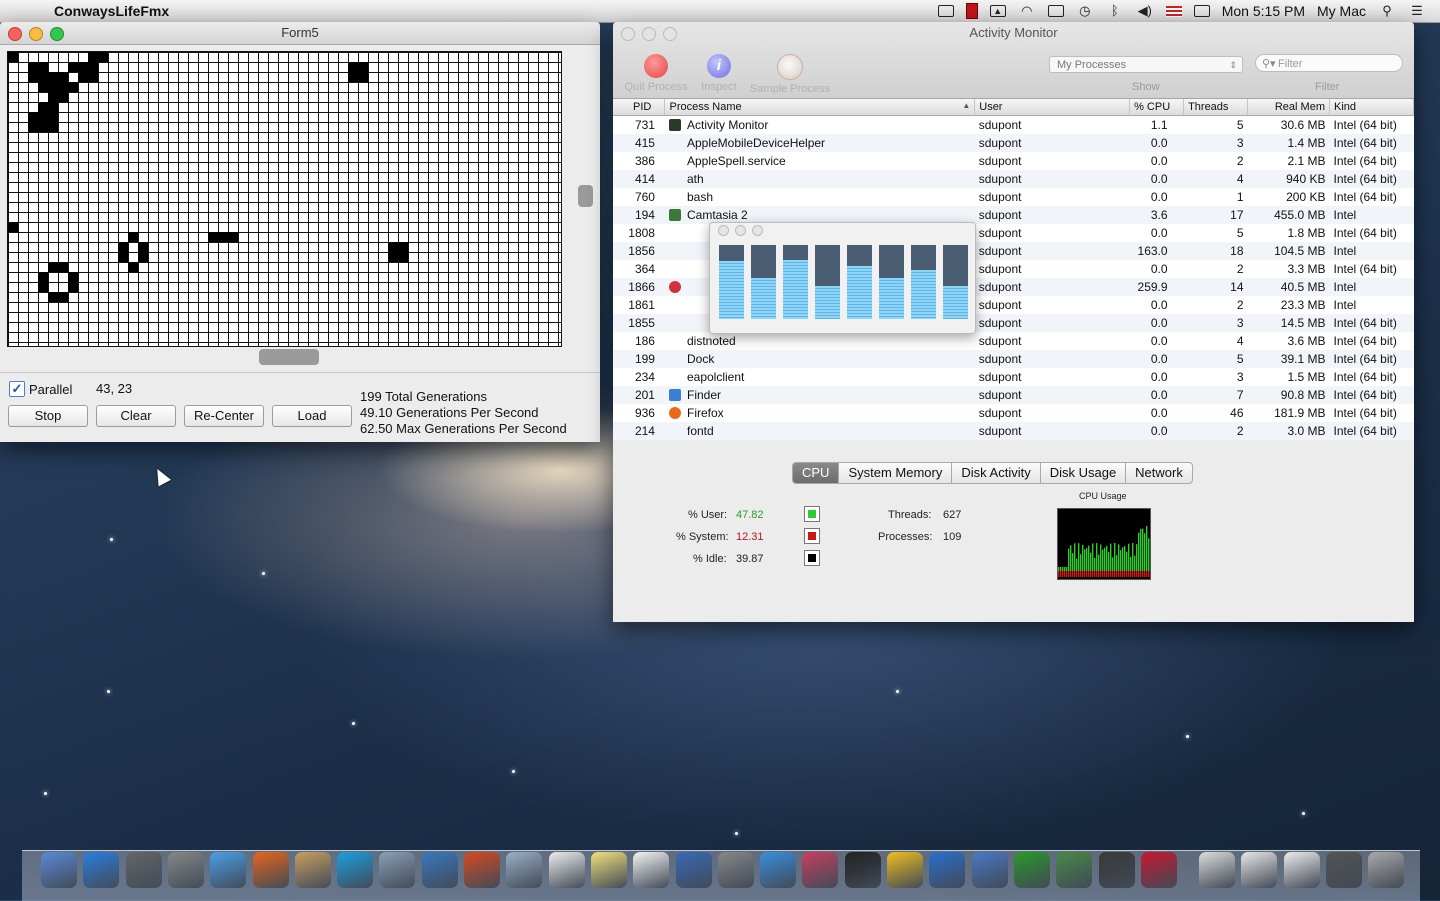 The image size is (1440, 901). Describe the element at coordinates (289, 357) in the screenshot. I see `horizontal-scroll-thumb` at that location.